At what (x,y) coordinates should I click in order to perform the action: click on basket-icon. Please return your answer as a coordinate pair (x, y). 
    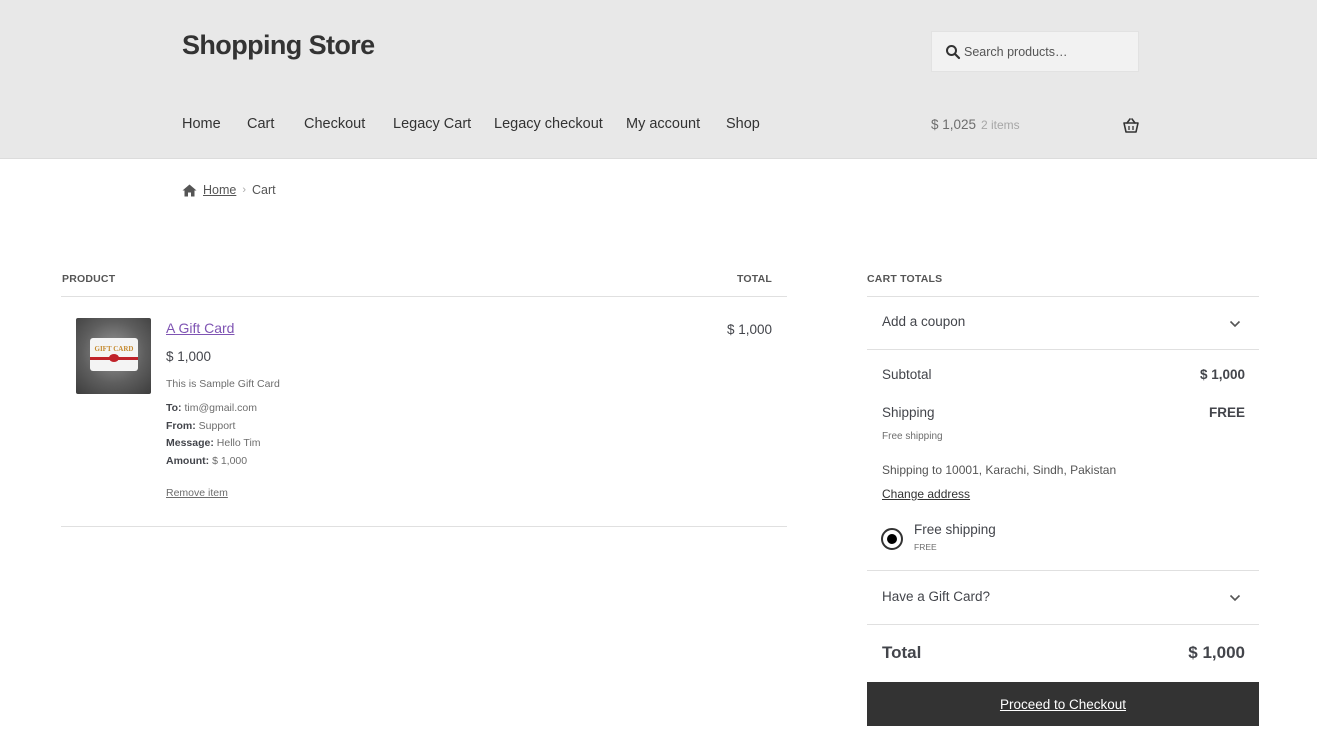
    Looking at the image, I should click on (1131, 125).